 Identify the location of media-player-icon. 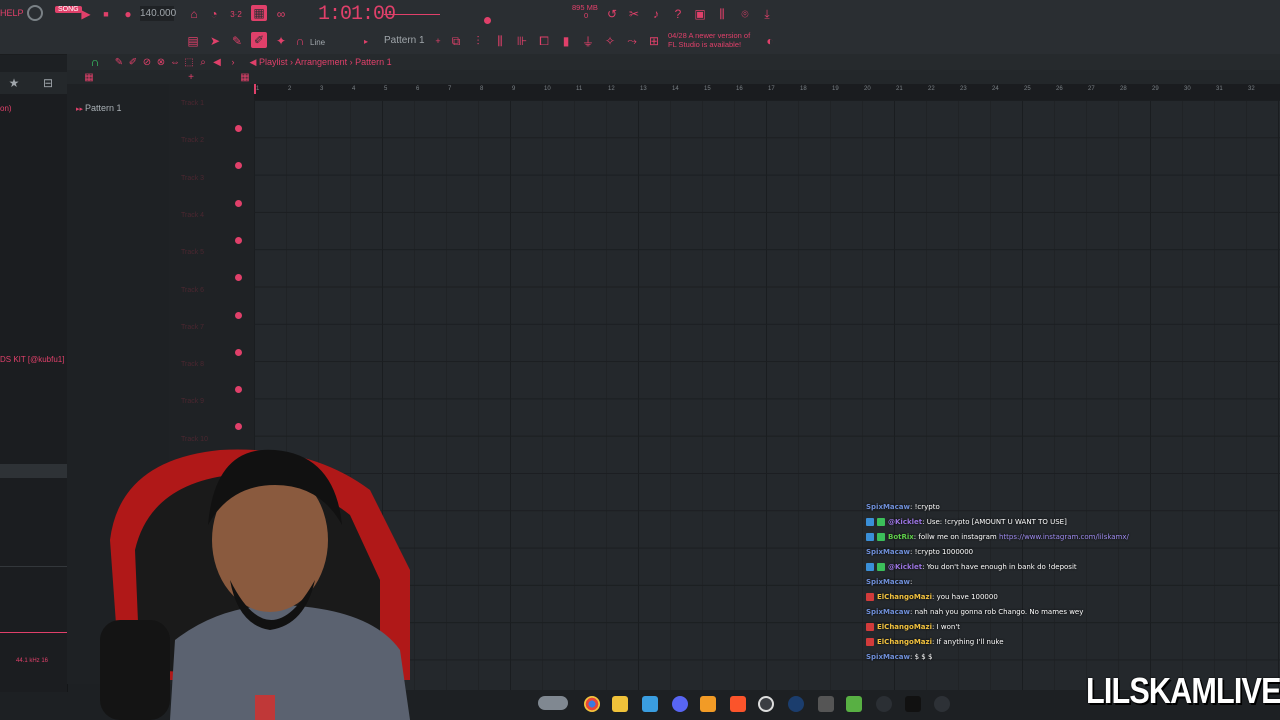
(942, 704).